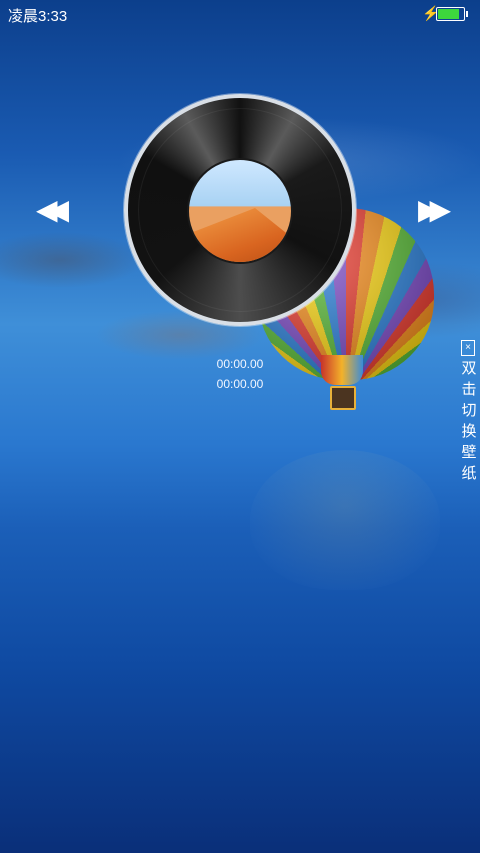 This screenshot has height=853, width=480. I want to click on rewind-icon: ◀◀, so click(52, 209).